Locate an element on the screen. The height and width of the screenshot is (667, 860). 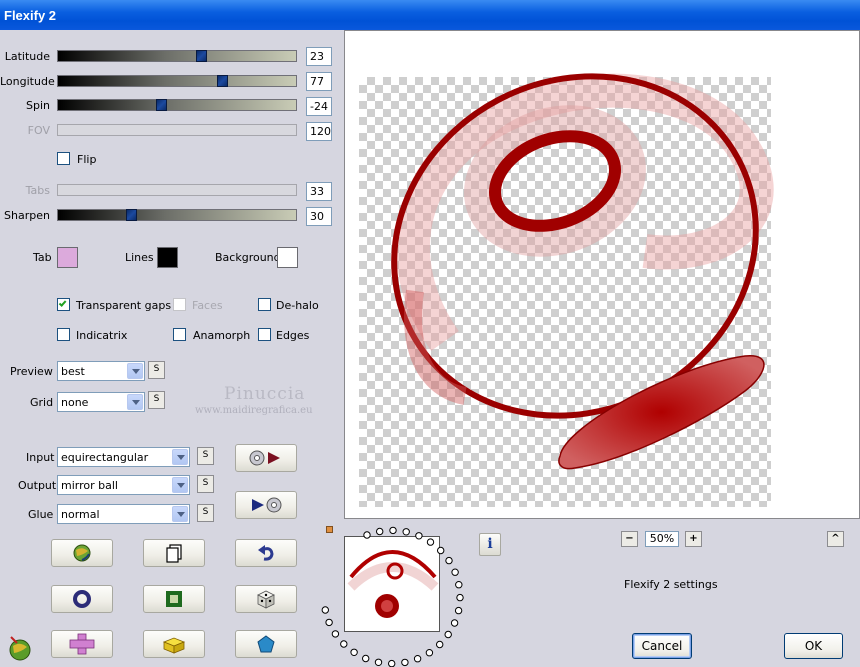
input-save-button: S is located at coordinates (205, 456).